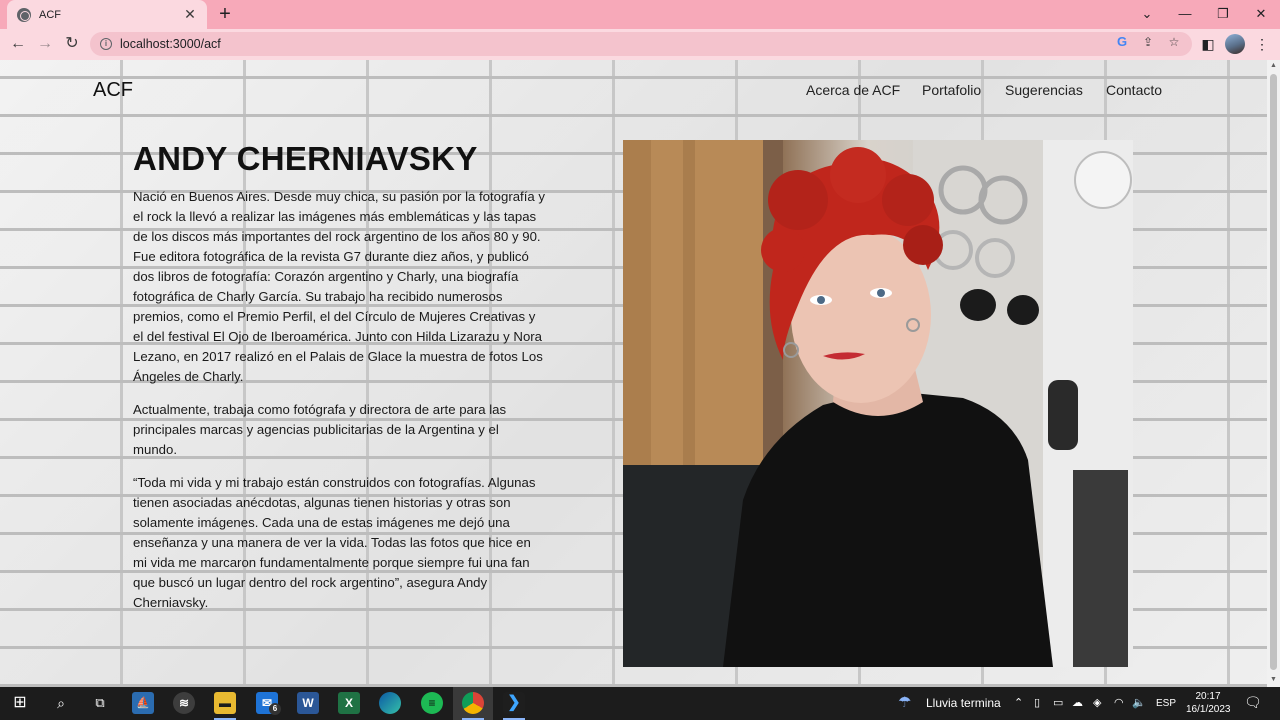  What do you see at coordinates (1208, 44) in the screenshot?
I see `side-panel-icon: ◧` at bounding box center [1208, 44].